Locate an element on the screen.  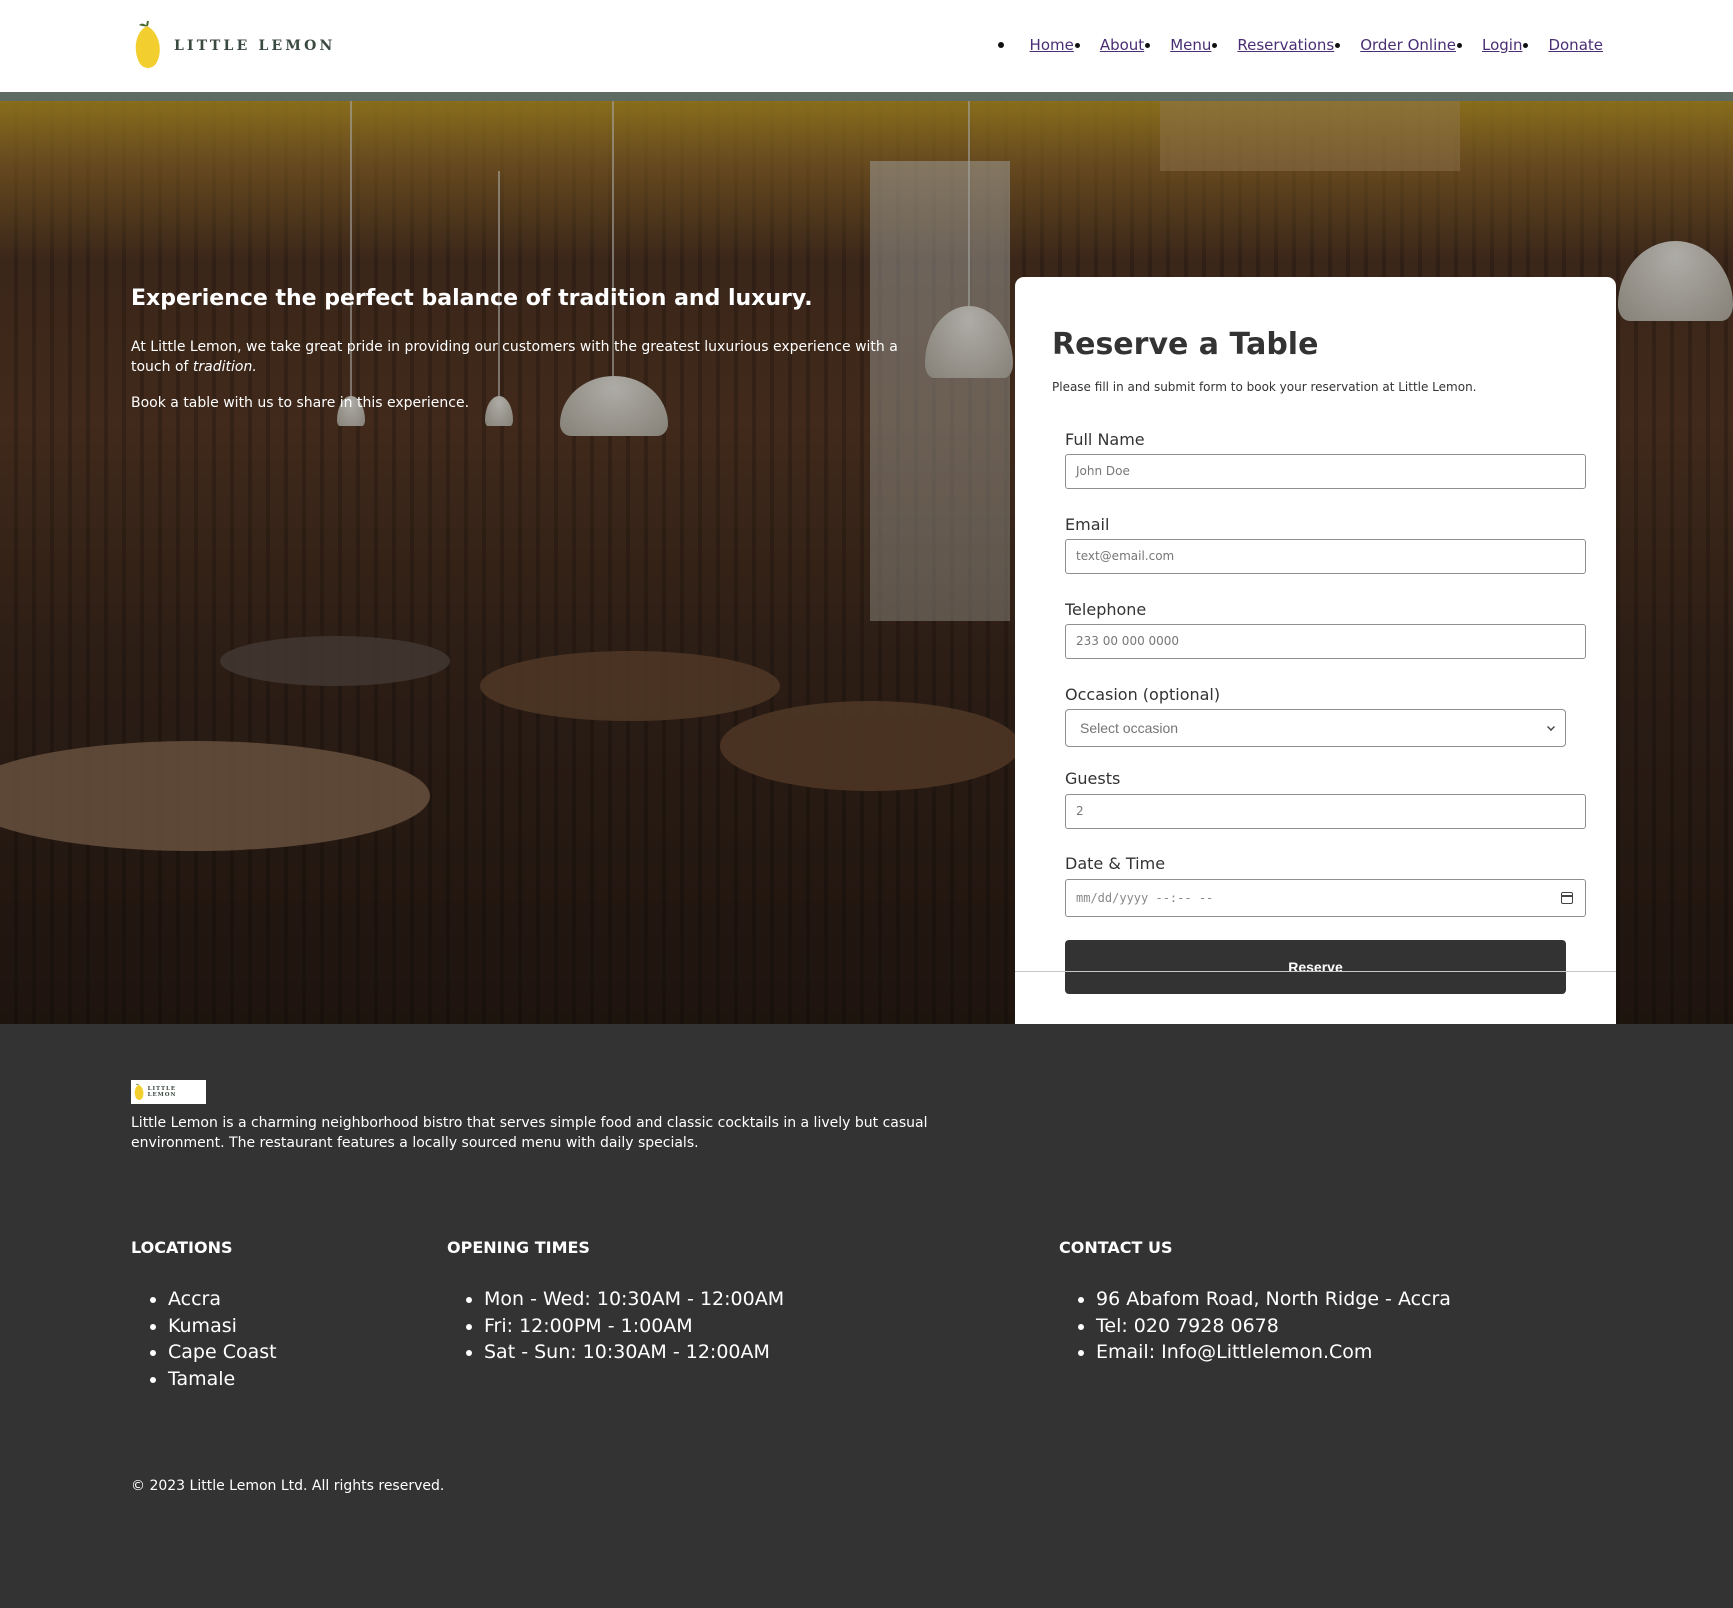
telephone-input: 233 00 000 0000 is located at coordinates (1325, 641).